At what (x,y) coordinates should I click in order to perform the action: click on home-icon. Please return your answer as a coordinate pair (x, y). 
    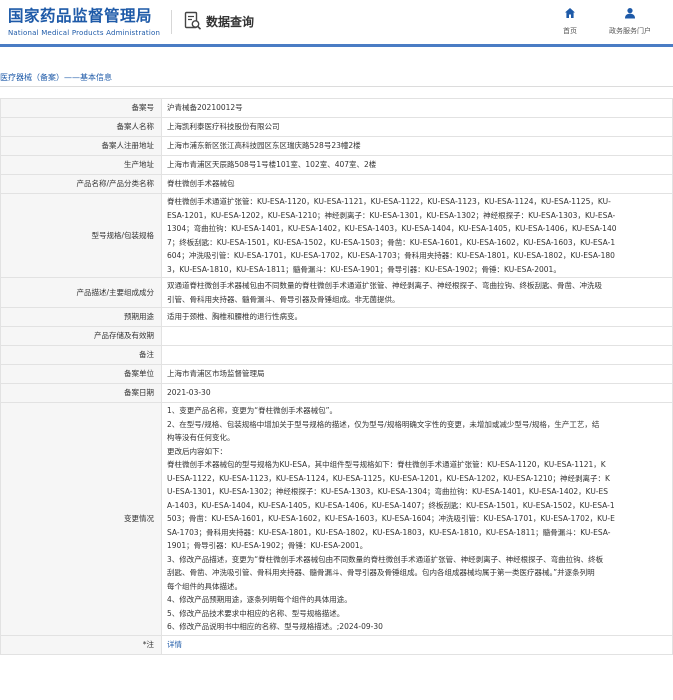
    Looking at the image, I should click on (570, 13).